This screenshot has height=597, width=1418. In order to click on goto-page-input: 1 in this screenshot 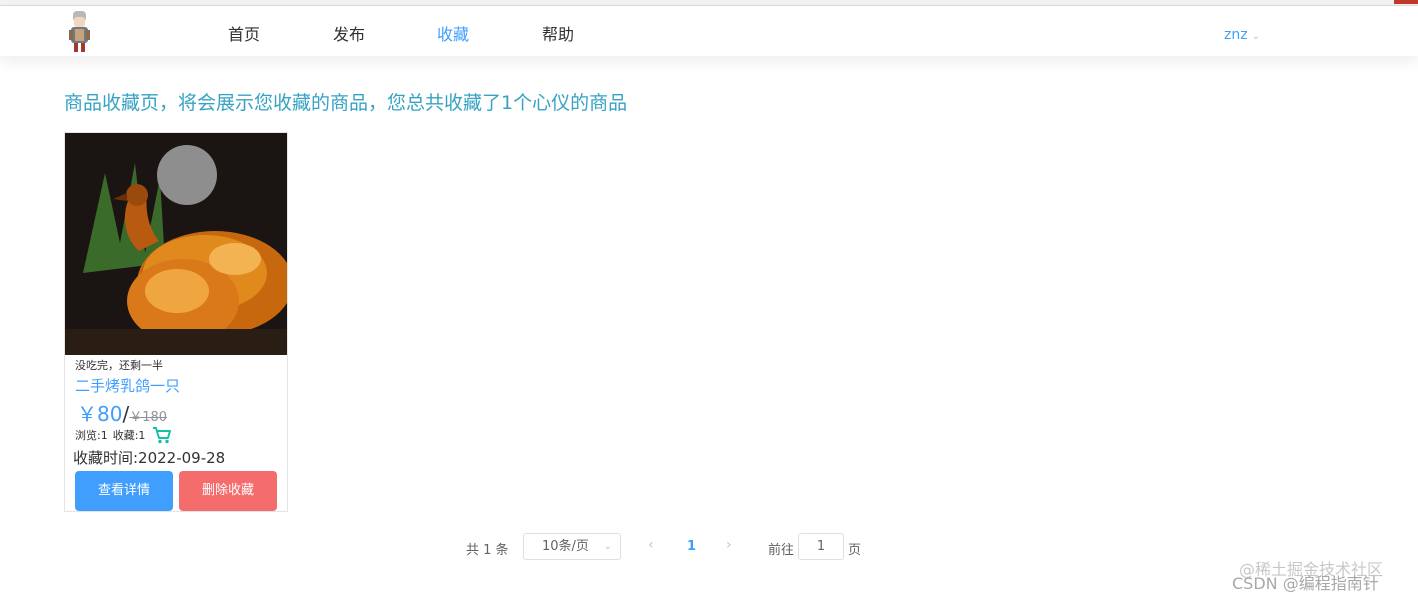, I will do `click(821, 546)`.